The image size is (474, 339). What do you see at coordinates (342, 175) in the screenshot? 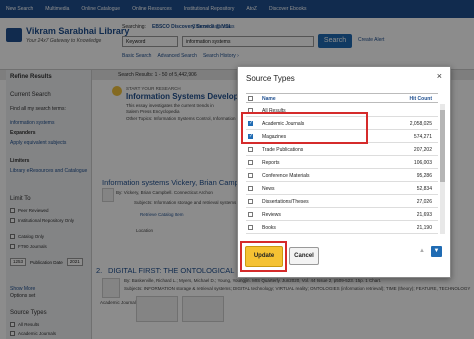
I see `source-row-conference-materials: Conference Materials 95,286` at bounding box center [342, 175].